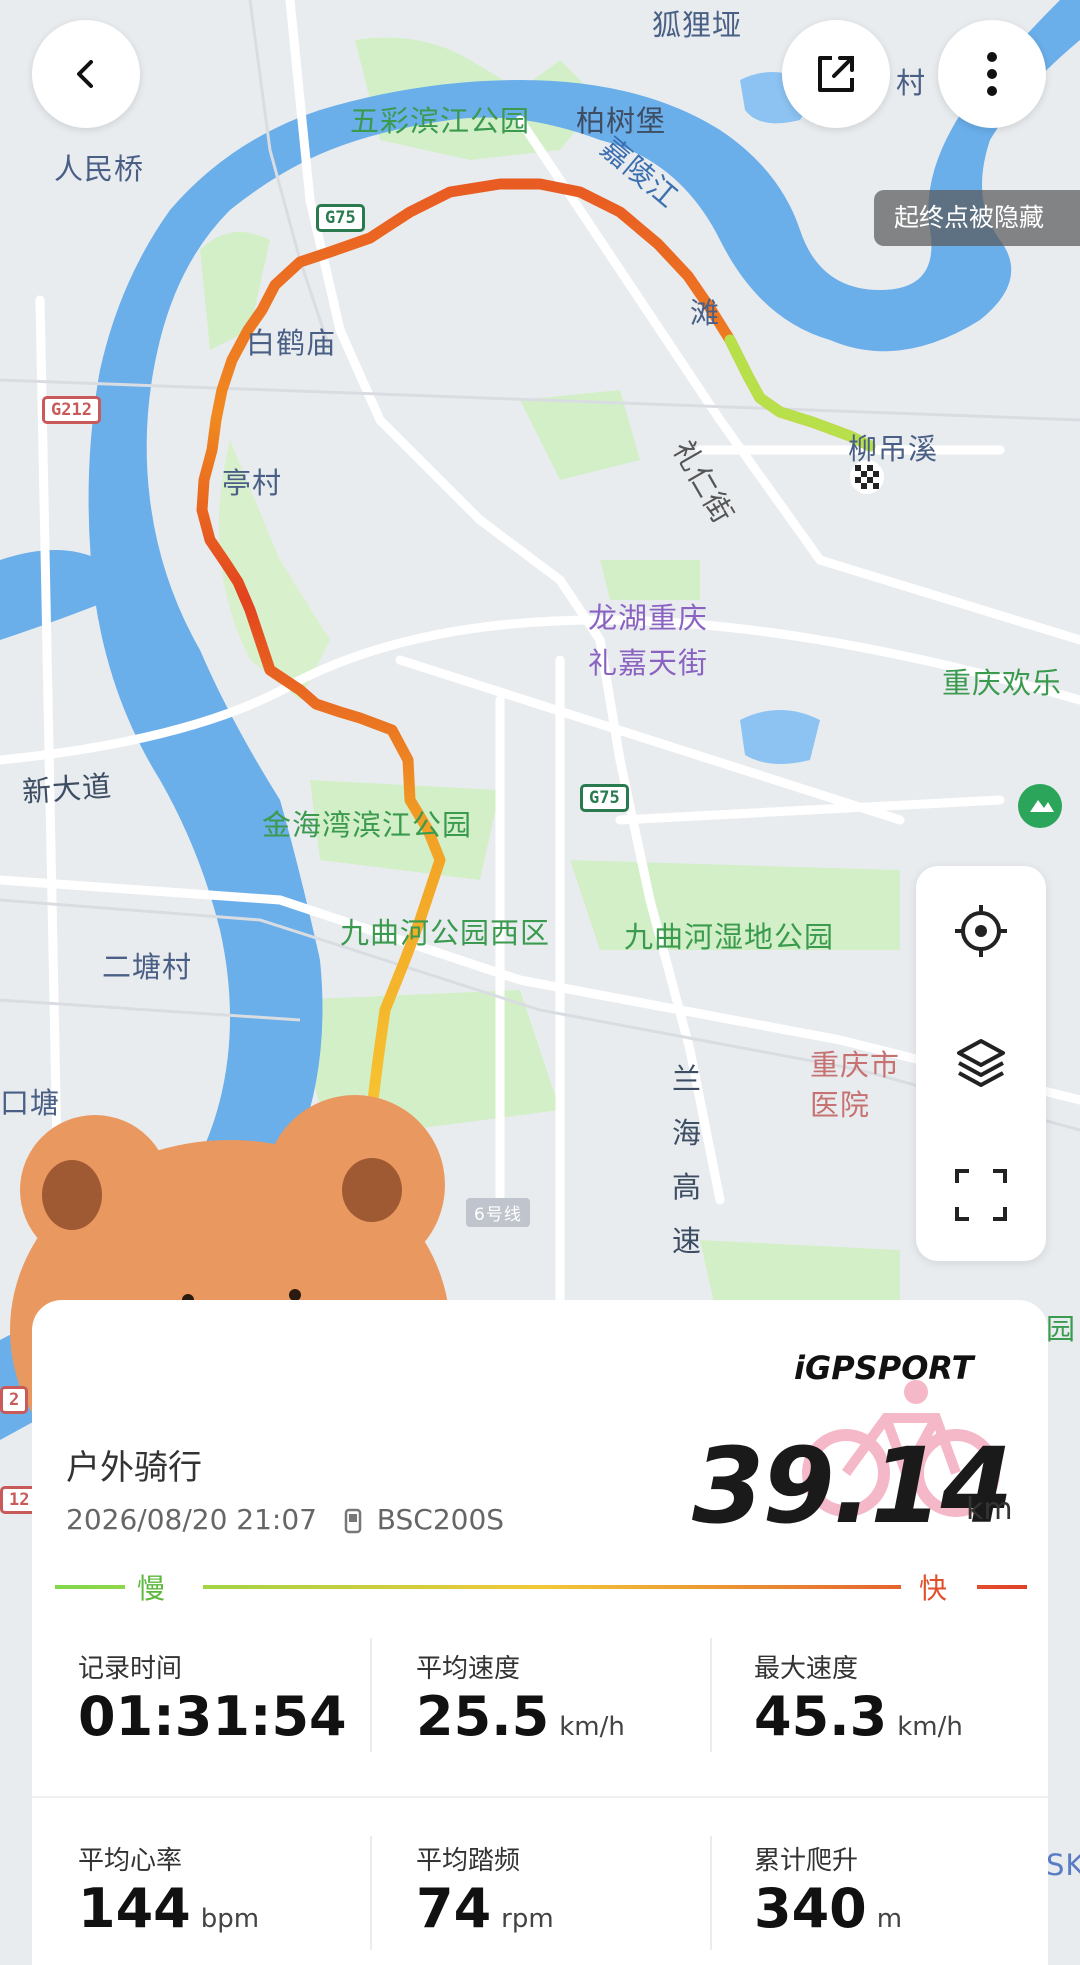 Image resolution: width=1080 pixels, height=1965 pixels. Describe the element at coordinates (169, 1893) in the screenshot. I see `stat-avg-heart-rate: 平均心率 144 bpm` at that location.